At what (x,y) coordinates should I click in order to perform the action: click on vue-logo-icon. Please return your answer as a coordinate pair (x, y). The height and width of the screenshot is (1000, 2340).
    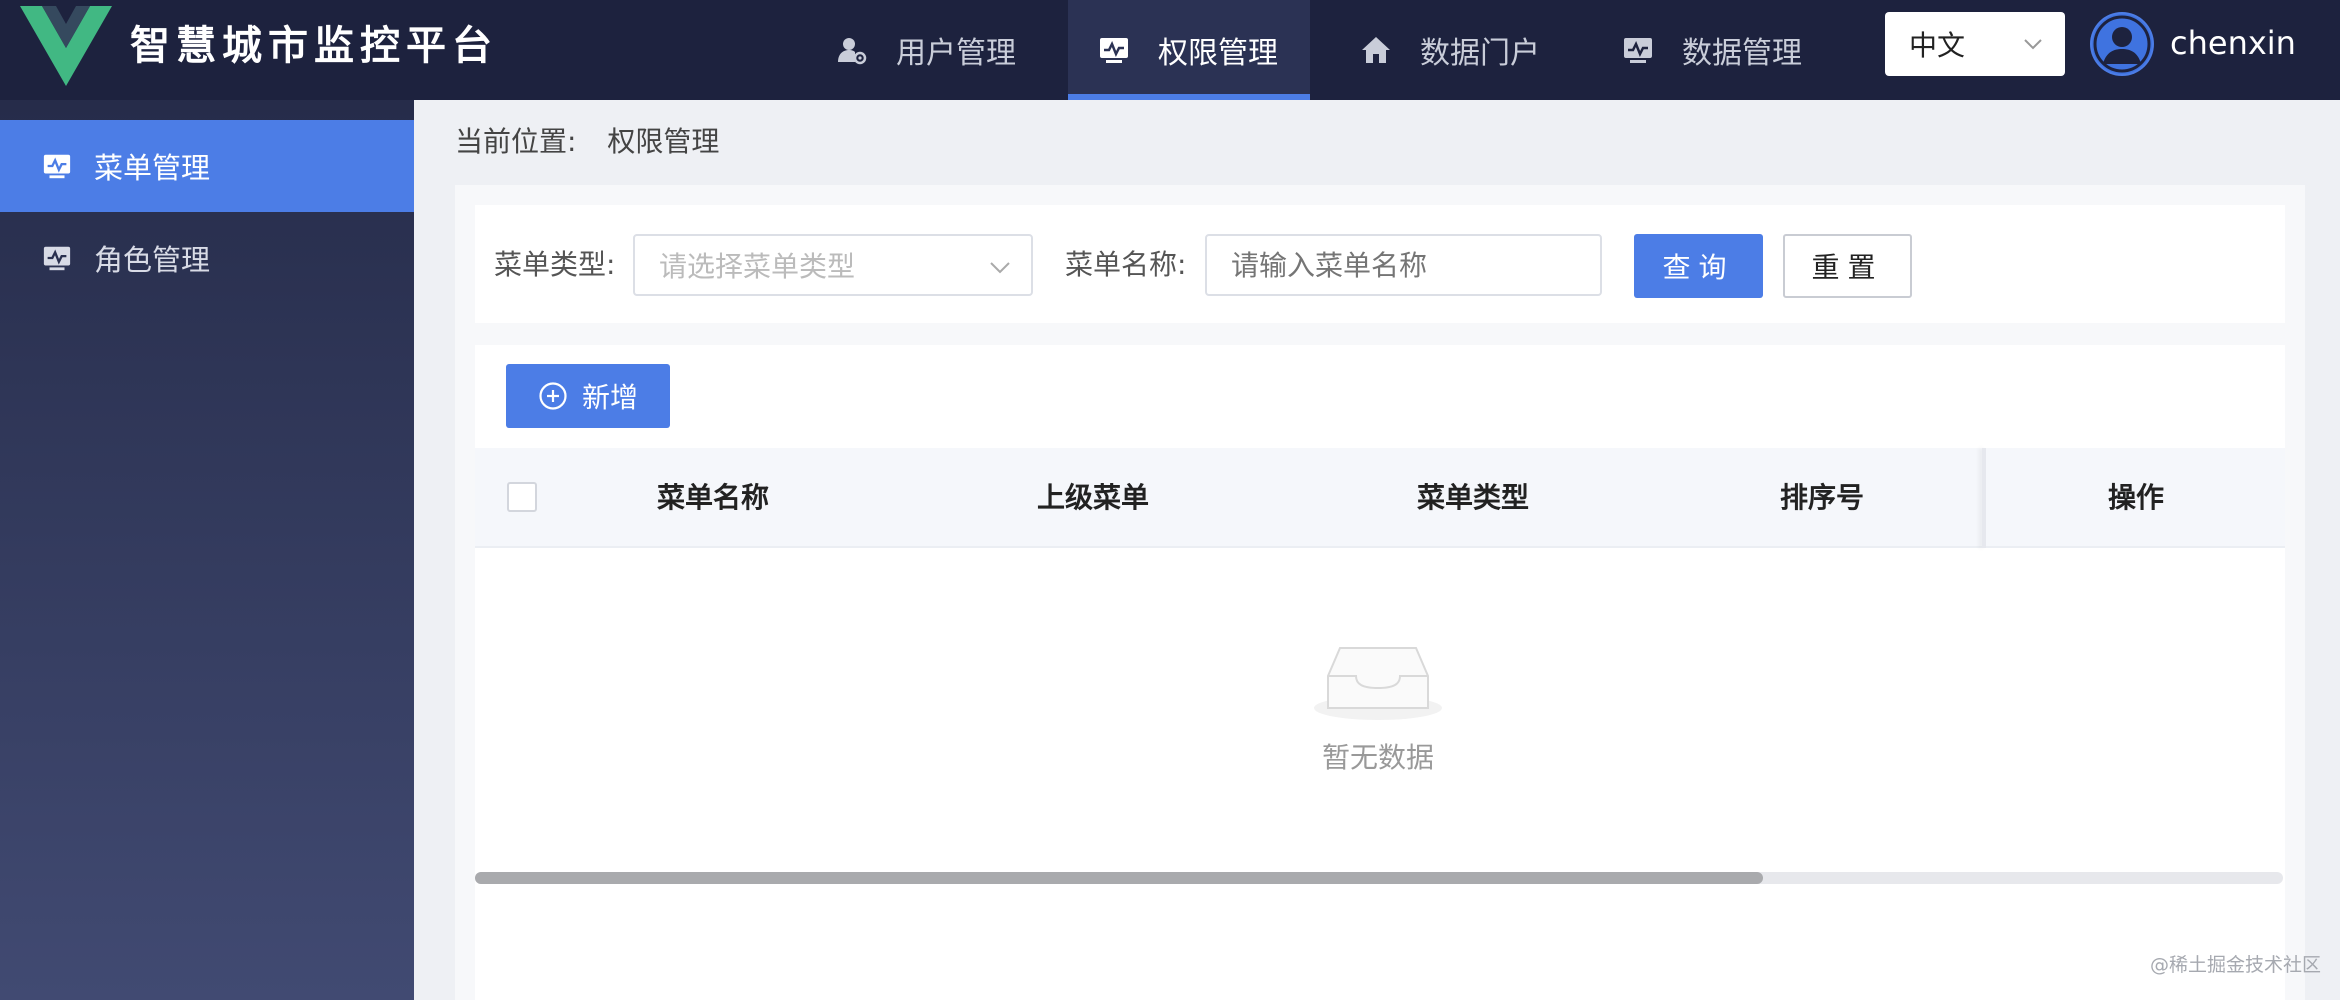
    Looking at the image, I should click on (66, 46).